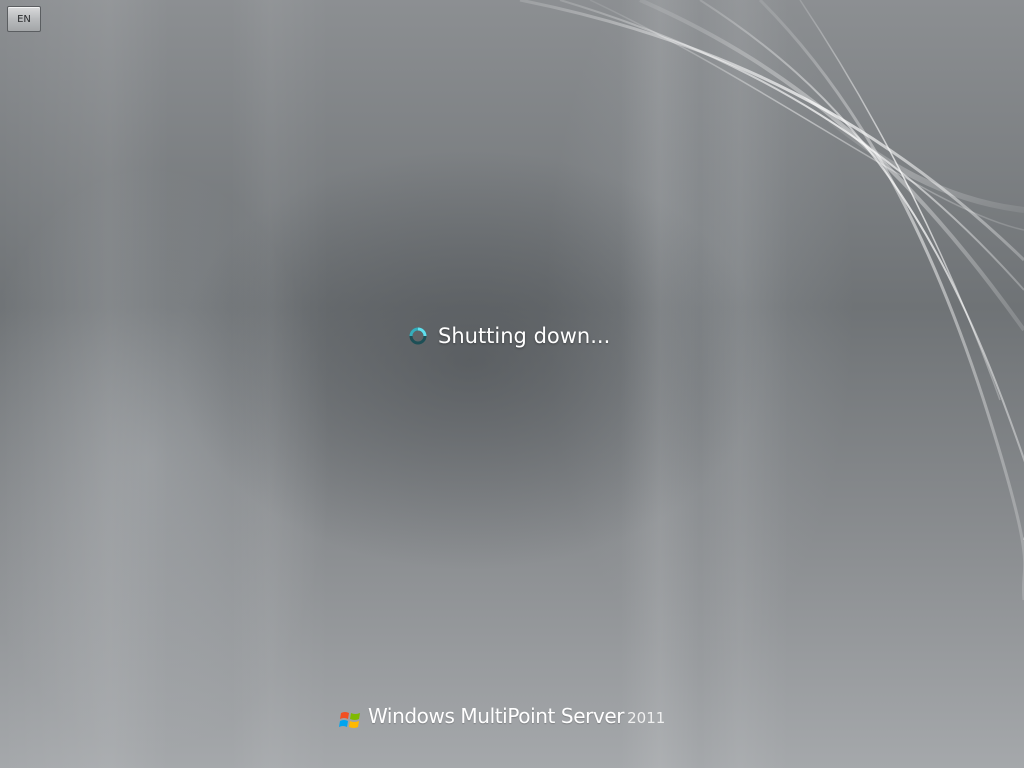 The image size is (1024, 768). What do you see at coordinates (349, 720) in the screenshot?
I see `windows-logo-icon` at bounding box center [349, 720].